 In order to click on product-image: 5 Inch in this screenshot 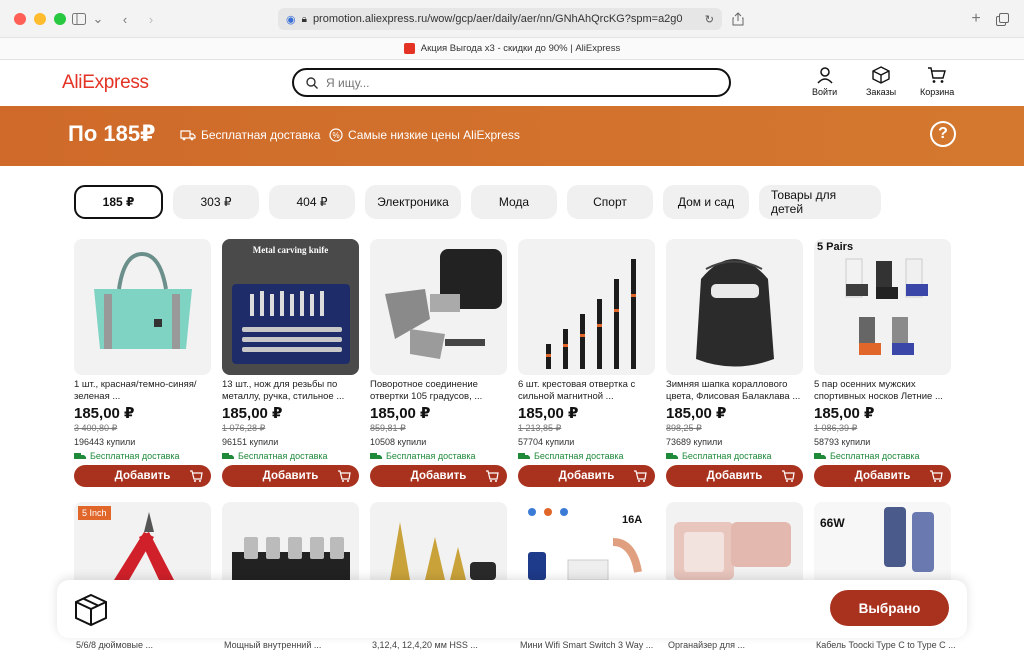, I will do `click(142, 541)`.